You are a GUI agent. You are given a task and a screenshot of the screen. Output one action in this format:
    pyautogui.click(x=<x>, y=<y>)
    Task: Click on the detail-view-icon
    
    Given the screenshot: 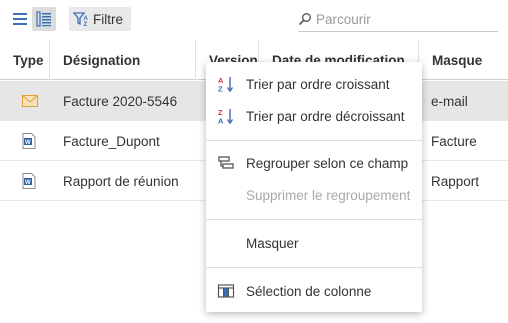 What is the action you would take?
    pyautogui.click(x=43, y=19)
    